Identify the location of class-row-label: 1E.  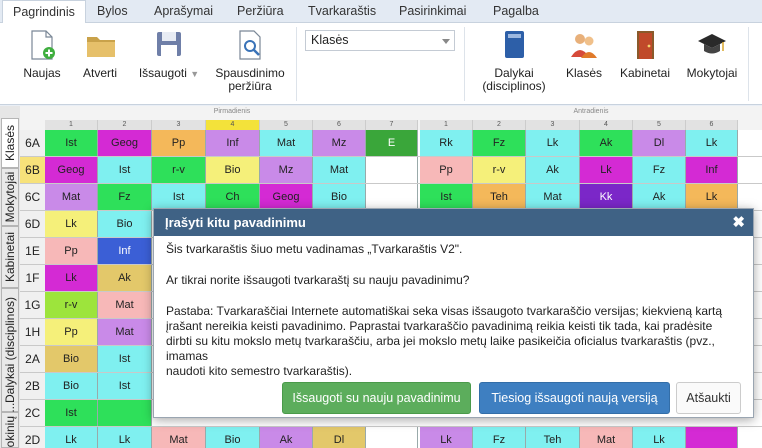
(32, 251).